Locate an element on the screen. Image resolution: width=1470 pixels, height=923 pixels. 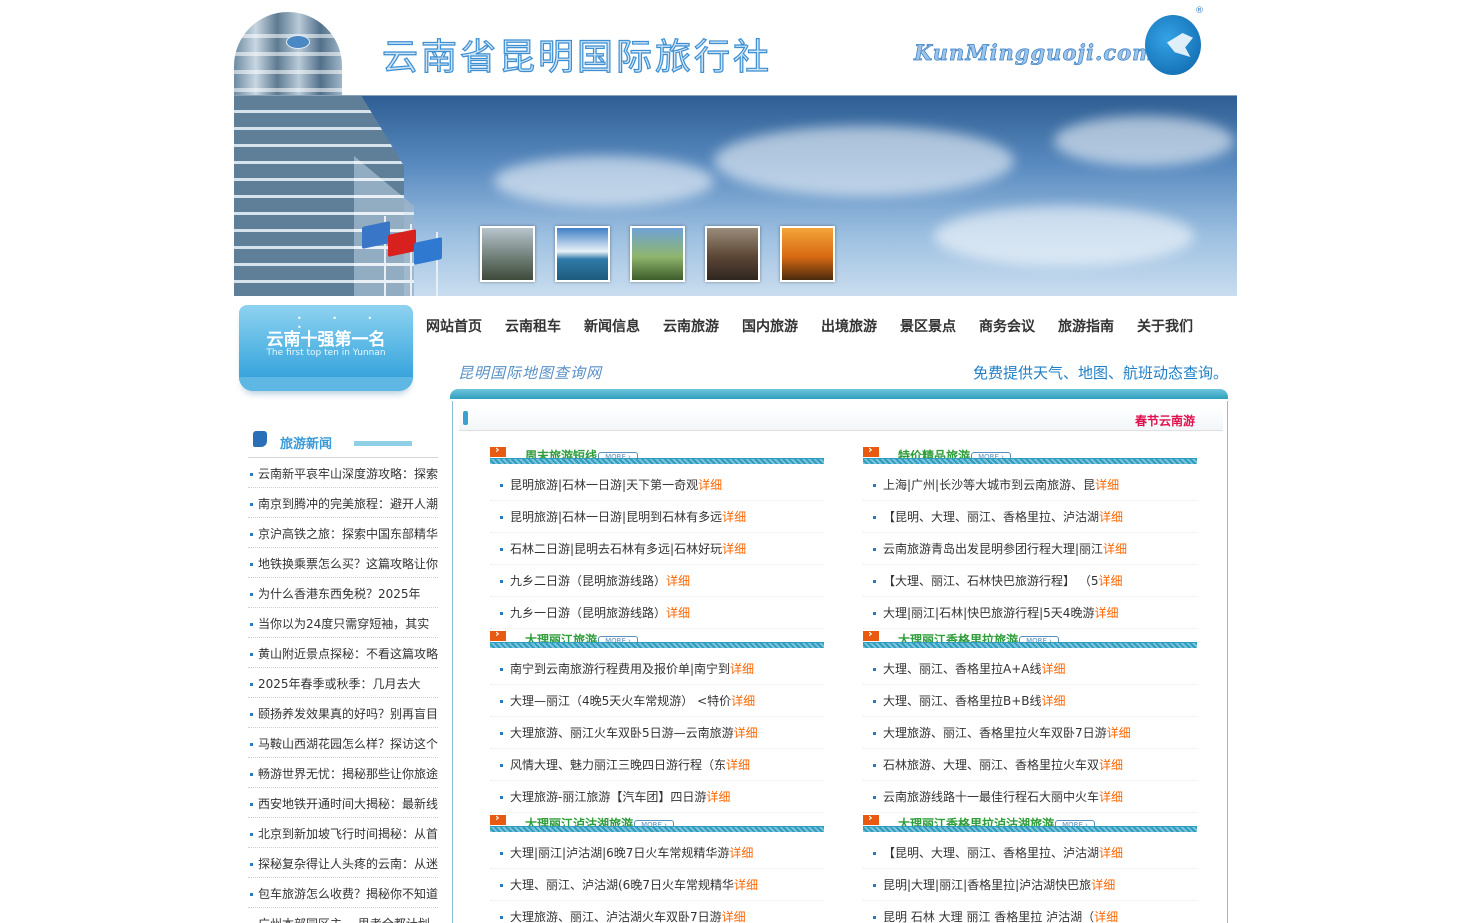
tour-item: 昆明旅游|石林一日游|天下第一奇观详细 is located at coordinates (657, 485).